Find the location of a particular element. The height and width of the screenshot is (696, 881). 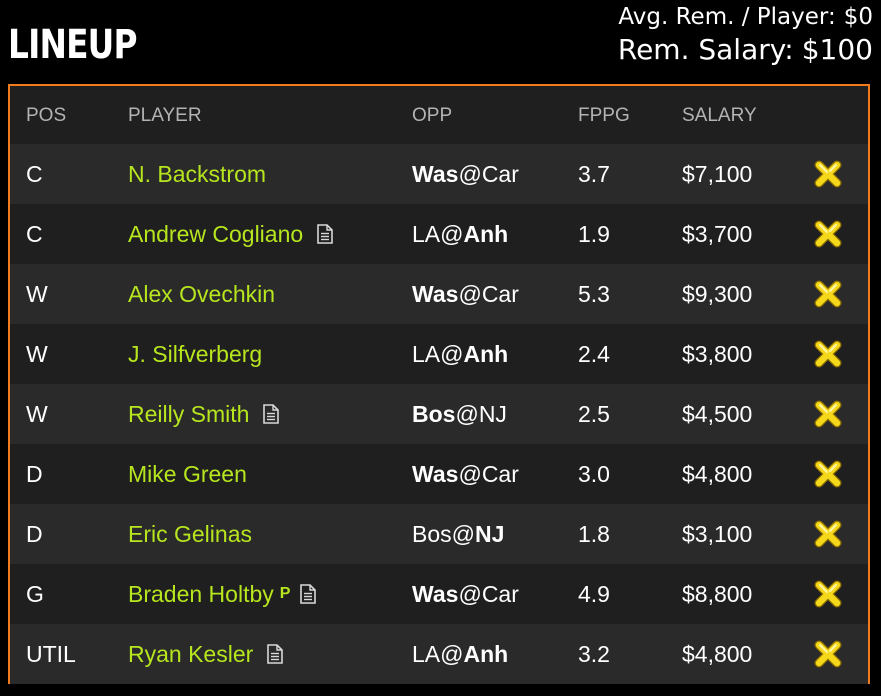

fppg-cell: 4.9 is located at coordinates (594, 593).